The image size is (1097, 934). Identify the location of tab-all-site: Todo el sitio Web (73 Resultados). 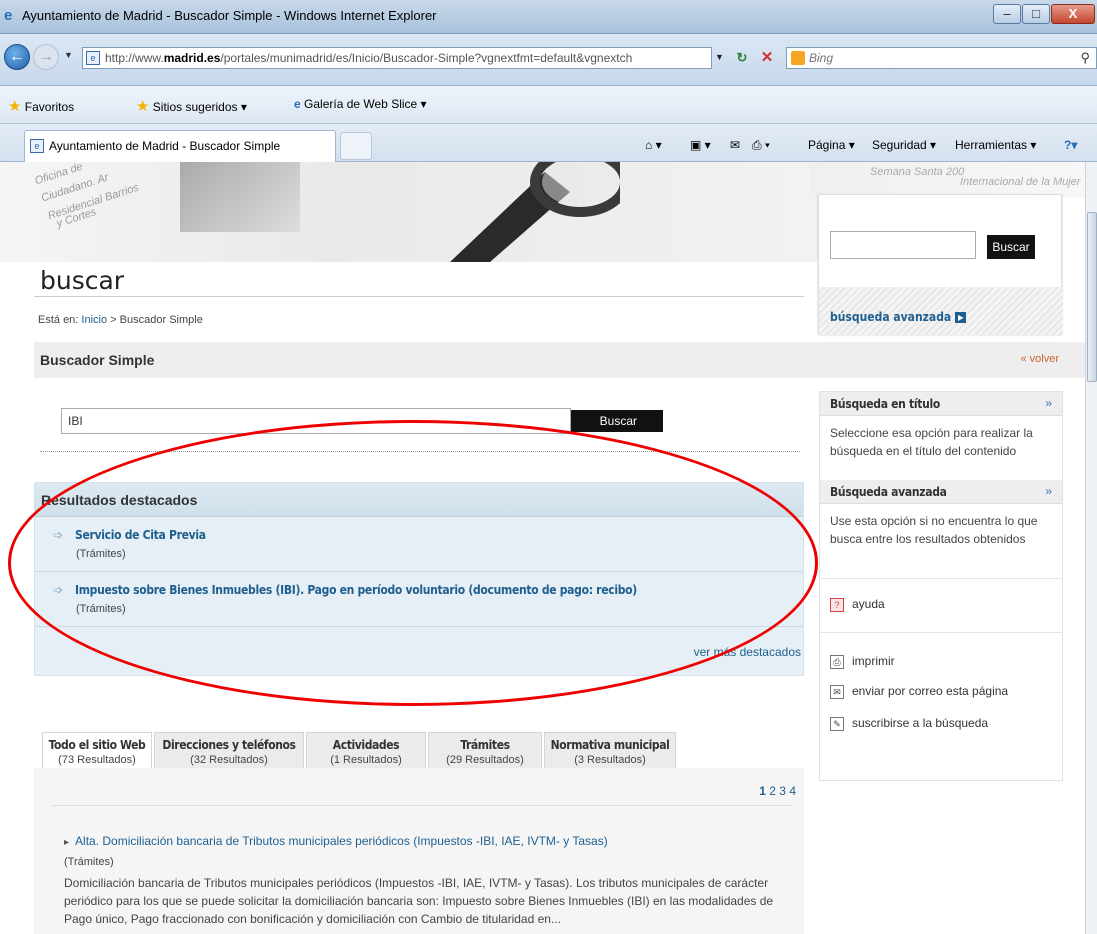
(97, 750).